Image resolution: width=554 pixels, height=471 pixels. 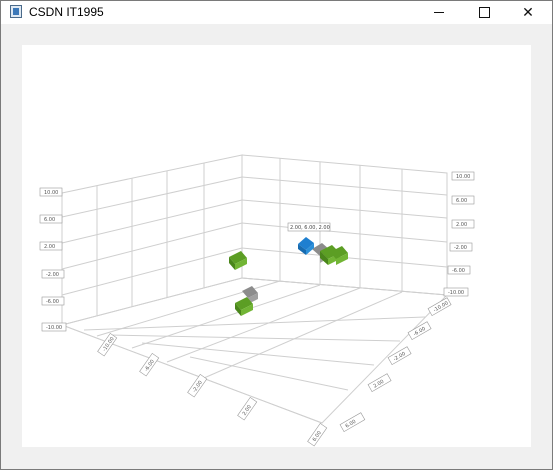 I want to click on x-axis-labels: -10.00 -6.00 -2.00 2.00 6.00, so click(x=212, y=389).